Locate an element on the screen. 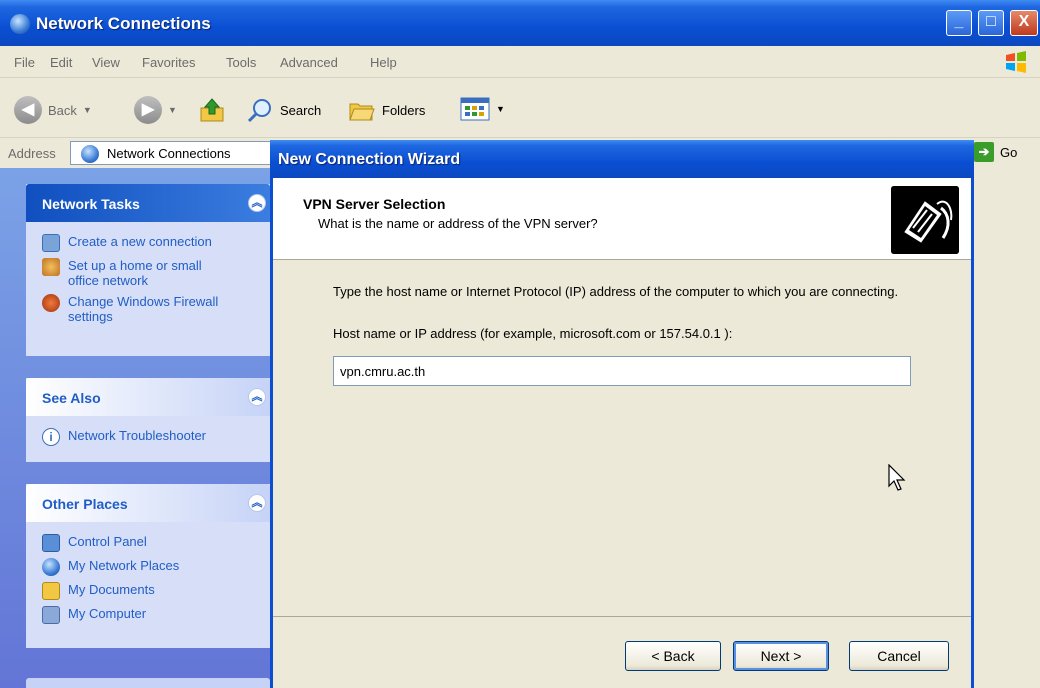 This screenshot has width=1040, height=688. host-name-input is located at coordinates (622, 371).